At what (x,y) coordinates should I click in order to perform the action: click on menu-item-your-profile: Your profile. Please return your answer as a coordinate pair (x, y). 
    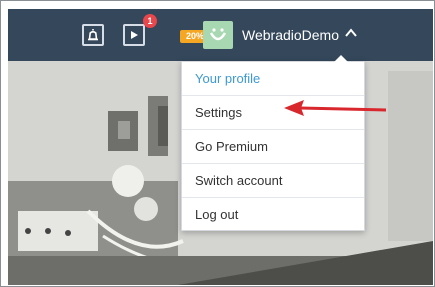
    Looking at the image, I should click on (273, 79).